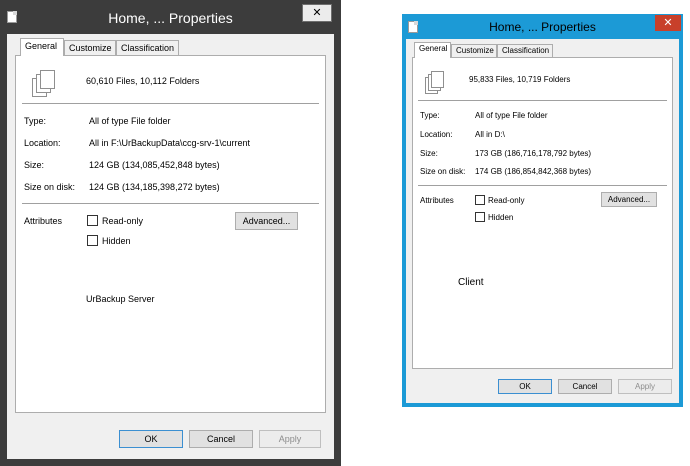 The height and width of the screenshot is (466, 690). I want to click on size-value: 173 GB (186,716,178,792 bytes), so click(533, 153).